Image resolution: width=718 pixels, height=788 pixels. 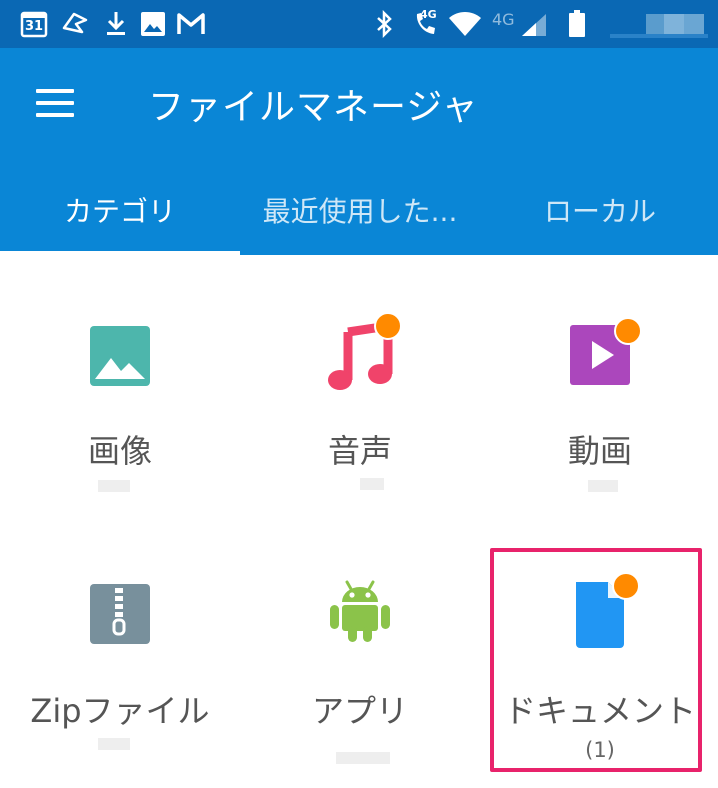 I want to click on calendar-icon: 31, so click(x=34, y=24).